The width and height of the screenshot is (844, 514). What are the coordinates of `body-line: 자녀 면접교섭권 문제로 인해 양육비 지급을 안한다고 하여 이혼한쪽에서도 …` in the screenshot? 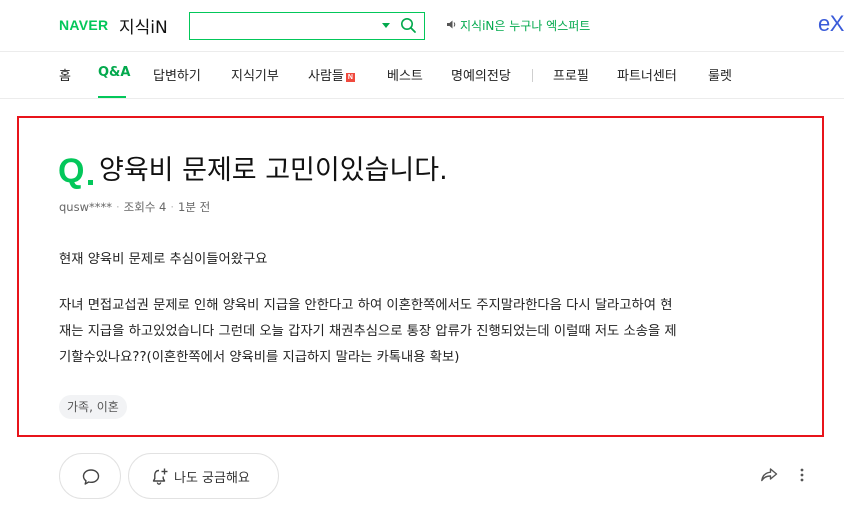 It's located at (366, 305).